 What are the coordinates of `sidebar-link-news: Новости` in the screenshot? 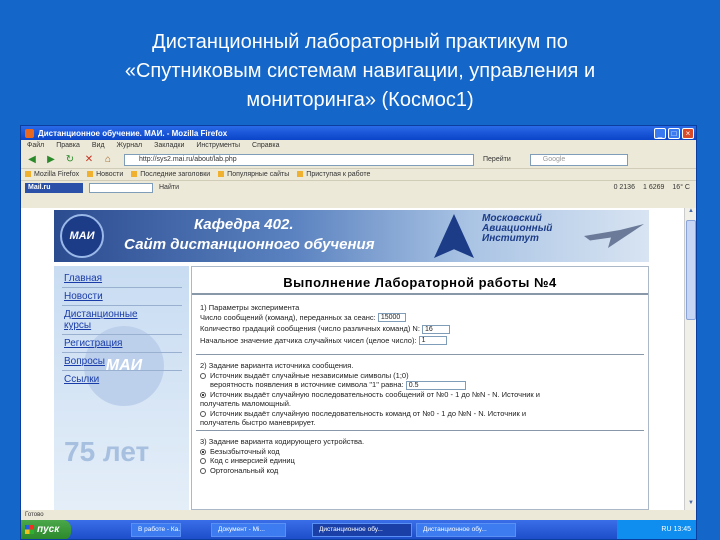 It's located at (83, 297).